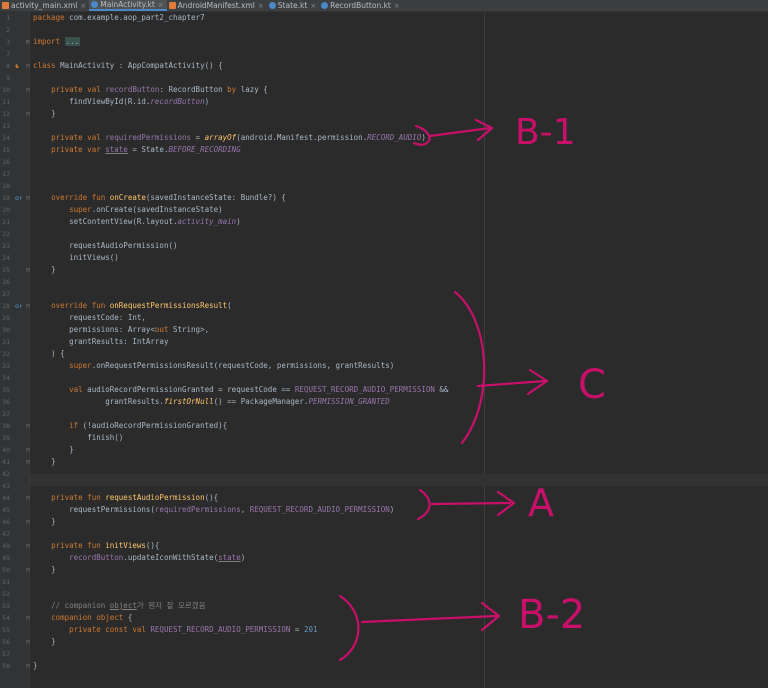 The image size is (768, 688). I want to click on line-number: 16, so click(6, 162).